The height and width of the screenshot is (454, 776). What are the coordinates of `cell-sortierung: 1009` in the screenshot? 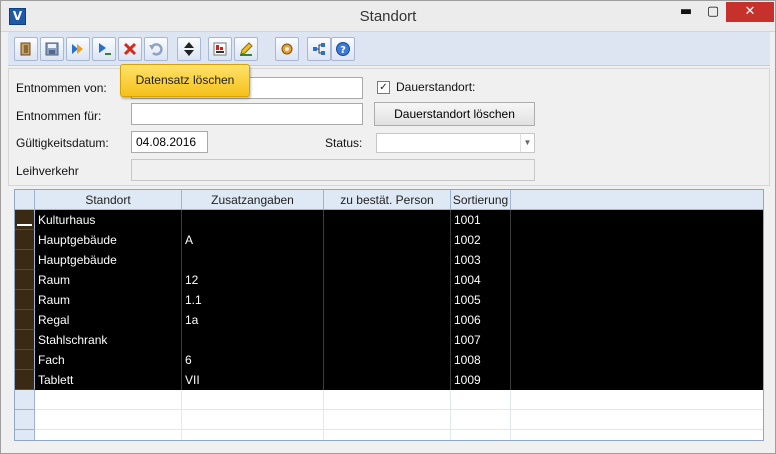 It's located at (481, 380).